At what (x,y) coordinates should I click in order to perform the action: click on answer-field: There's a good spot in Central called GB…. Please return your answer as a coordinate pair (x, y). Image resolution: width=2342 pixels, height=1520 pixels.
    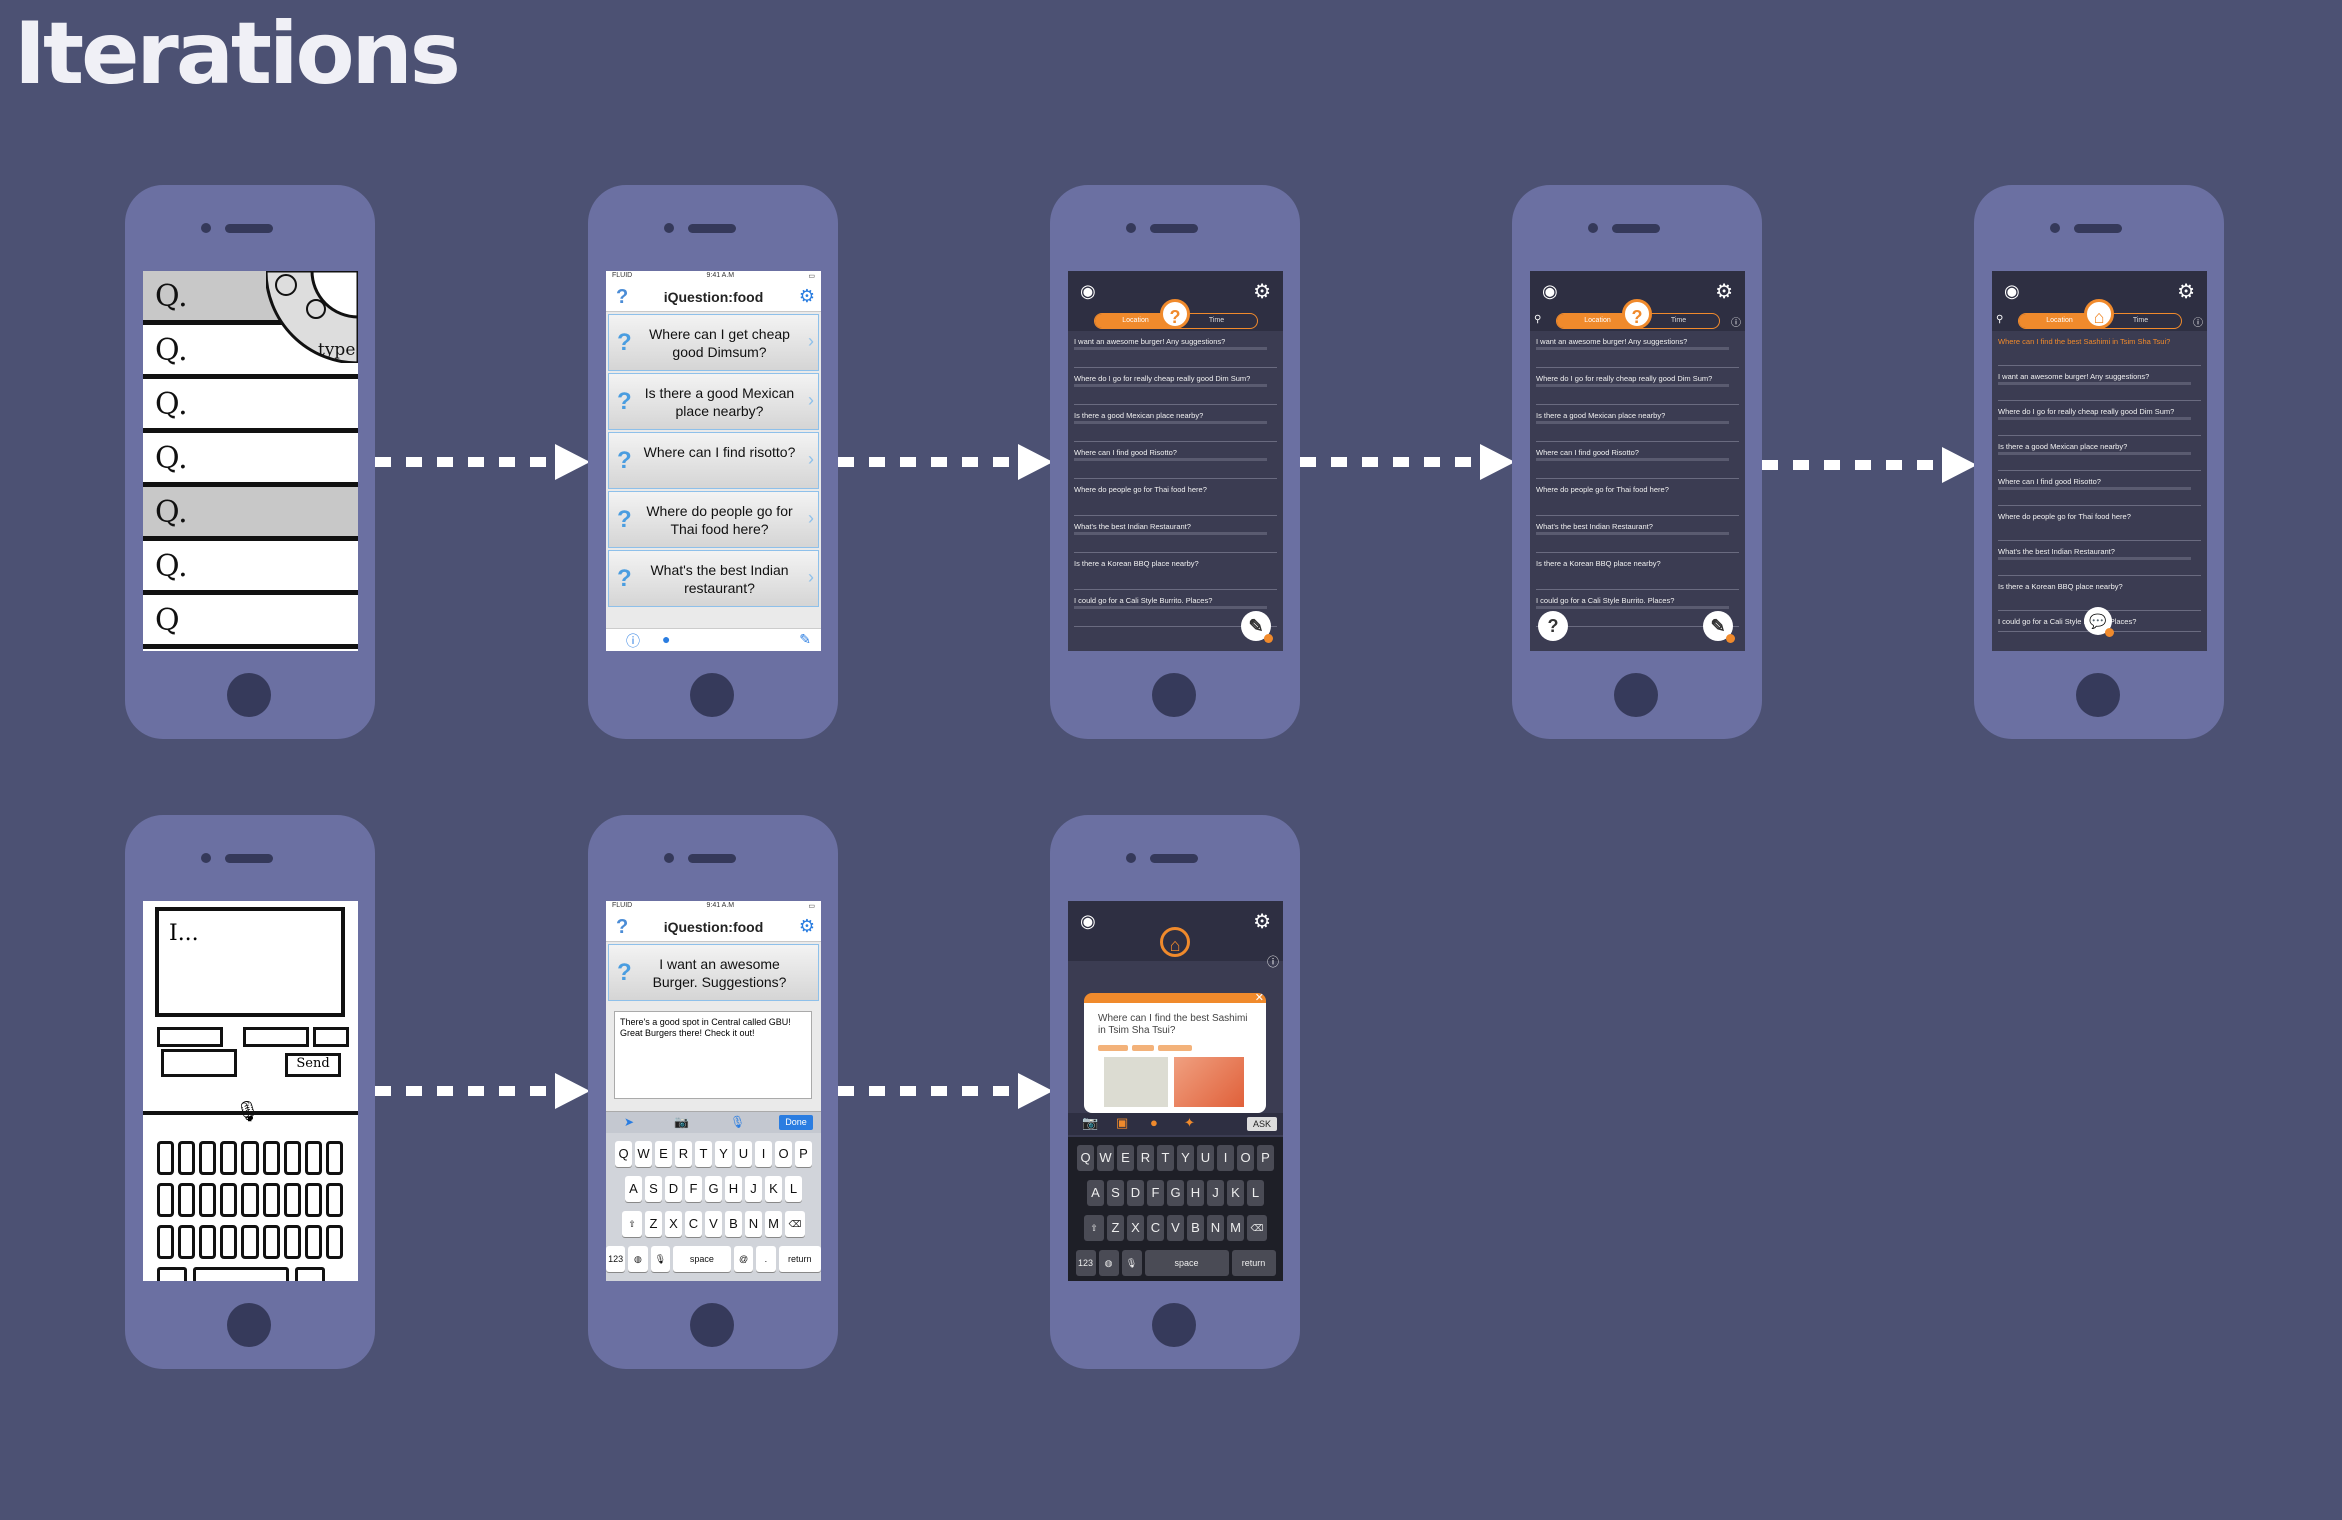
    Looking at the image, I should click on (713, 1055).